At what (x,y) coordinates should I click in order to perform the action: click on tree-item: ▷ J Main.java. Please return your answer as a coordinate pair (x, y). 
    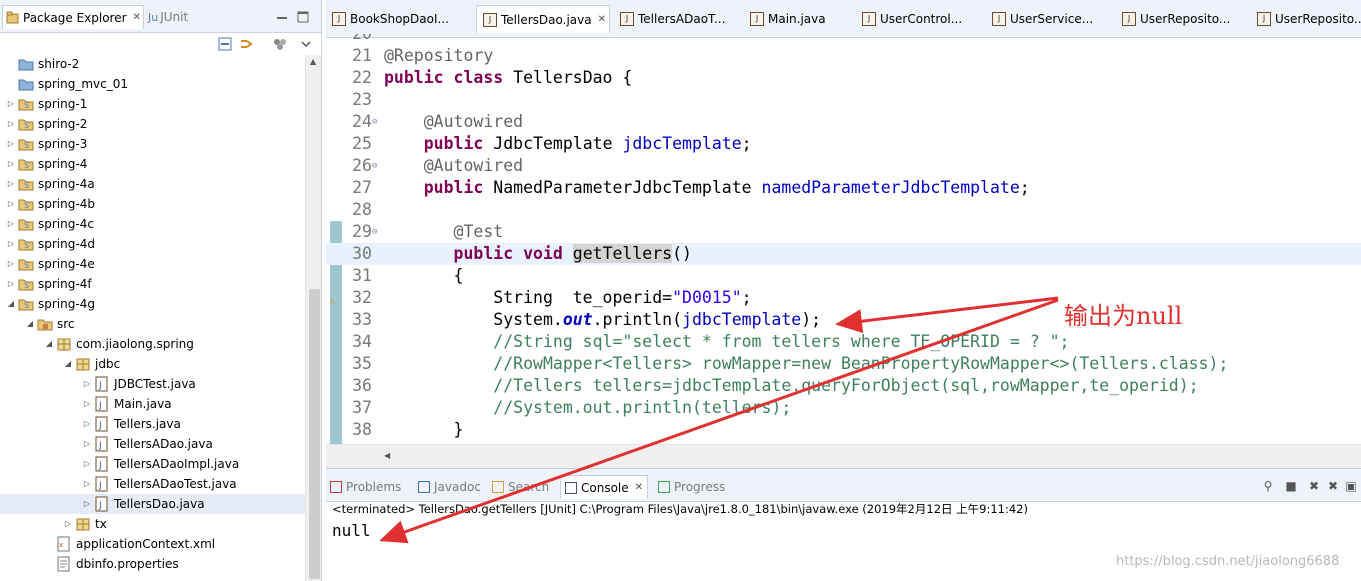
    Looking at the image, I should click on (152, 404).